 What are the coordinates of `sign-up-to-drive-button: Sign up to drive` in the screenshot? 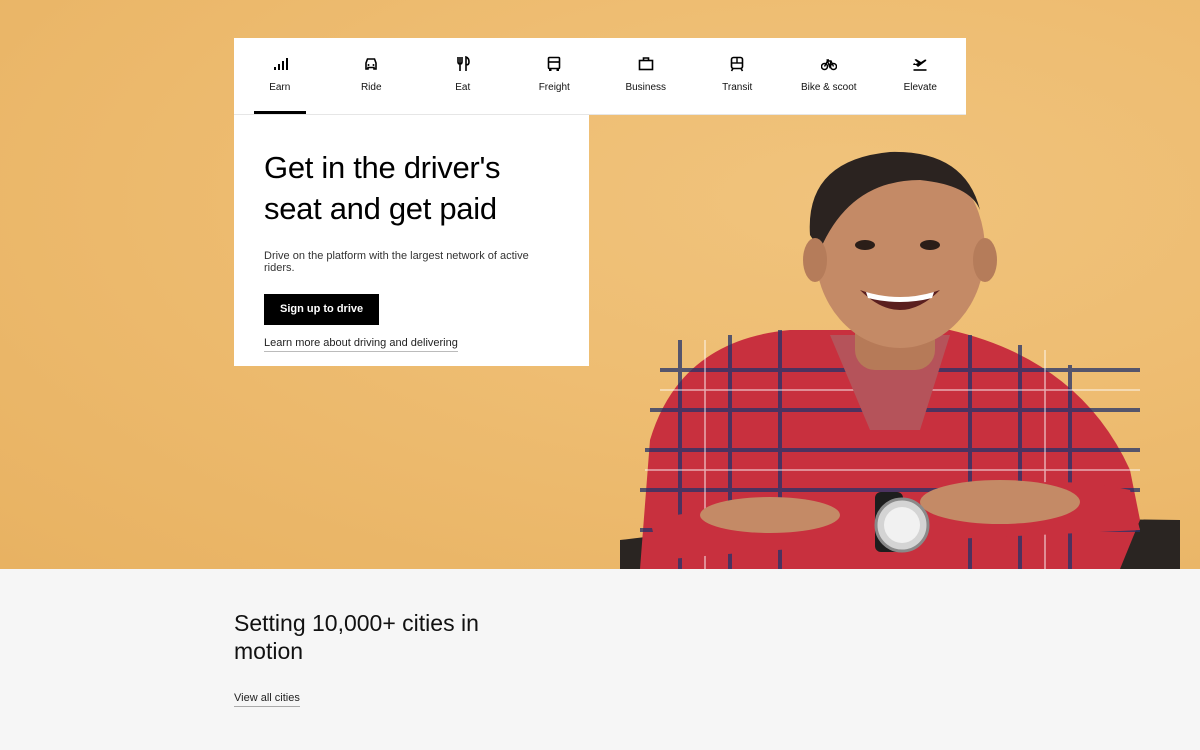 It's located at (322, 309).